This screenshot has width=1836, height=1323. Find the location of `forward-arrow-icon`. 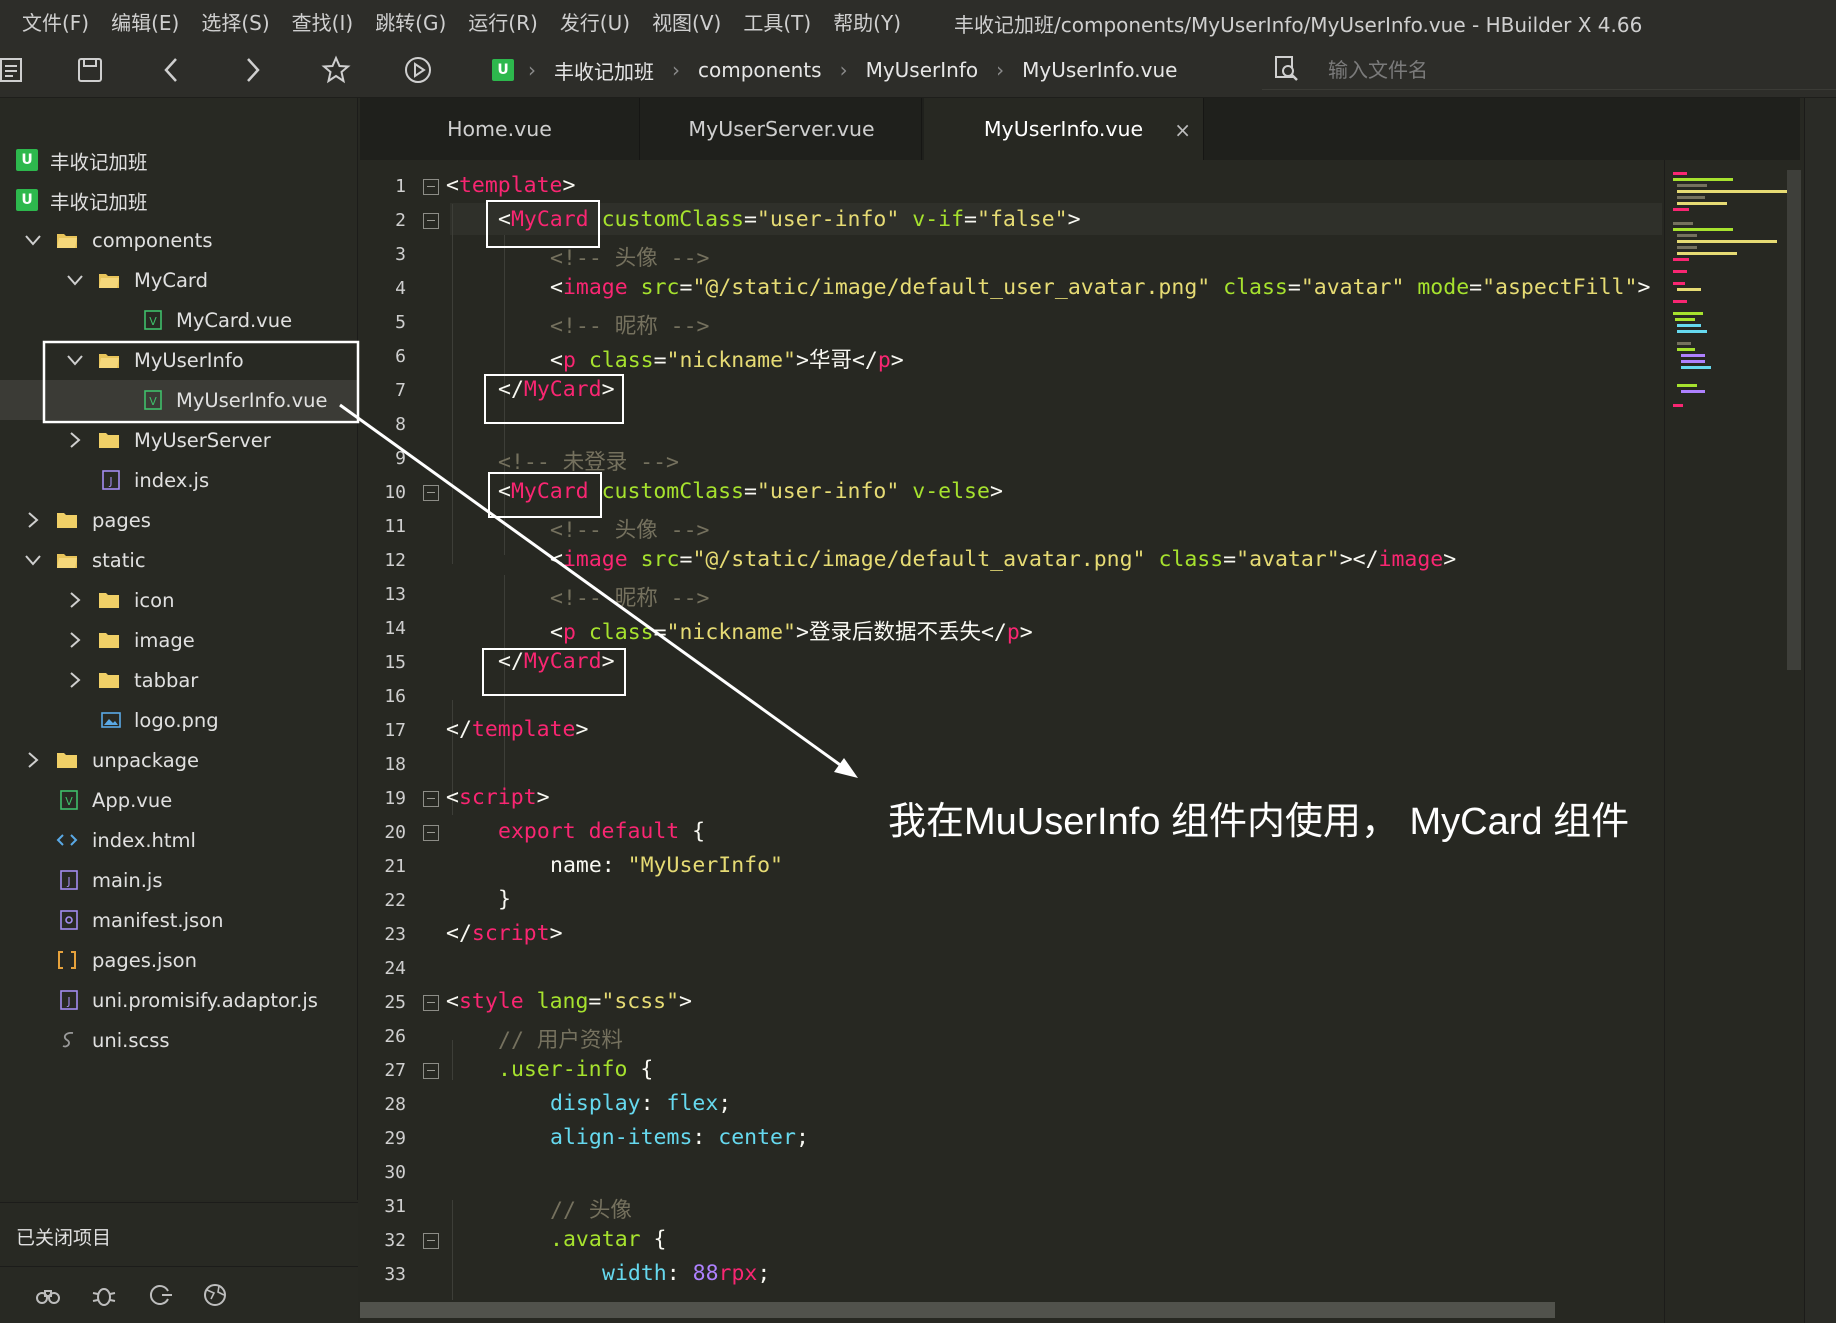

forward-arrow-icon is located at coordinates (252, 70).